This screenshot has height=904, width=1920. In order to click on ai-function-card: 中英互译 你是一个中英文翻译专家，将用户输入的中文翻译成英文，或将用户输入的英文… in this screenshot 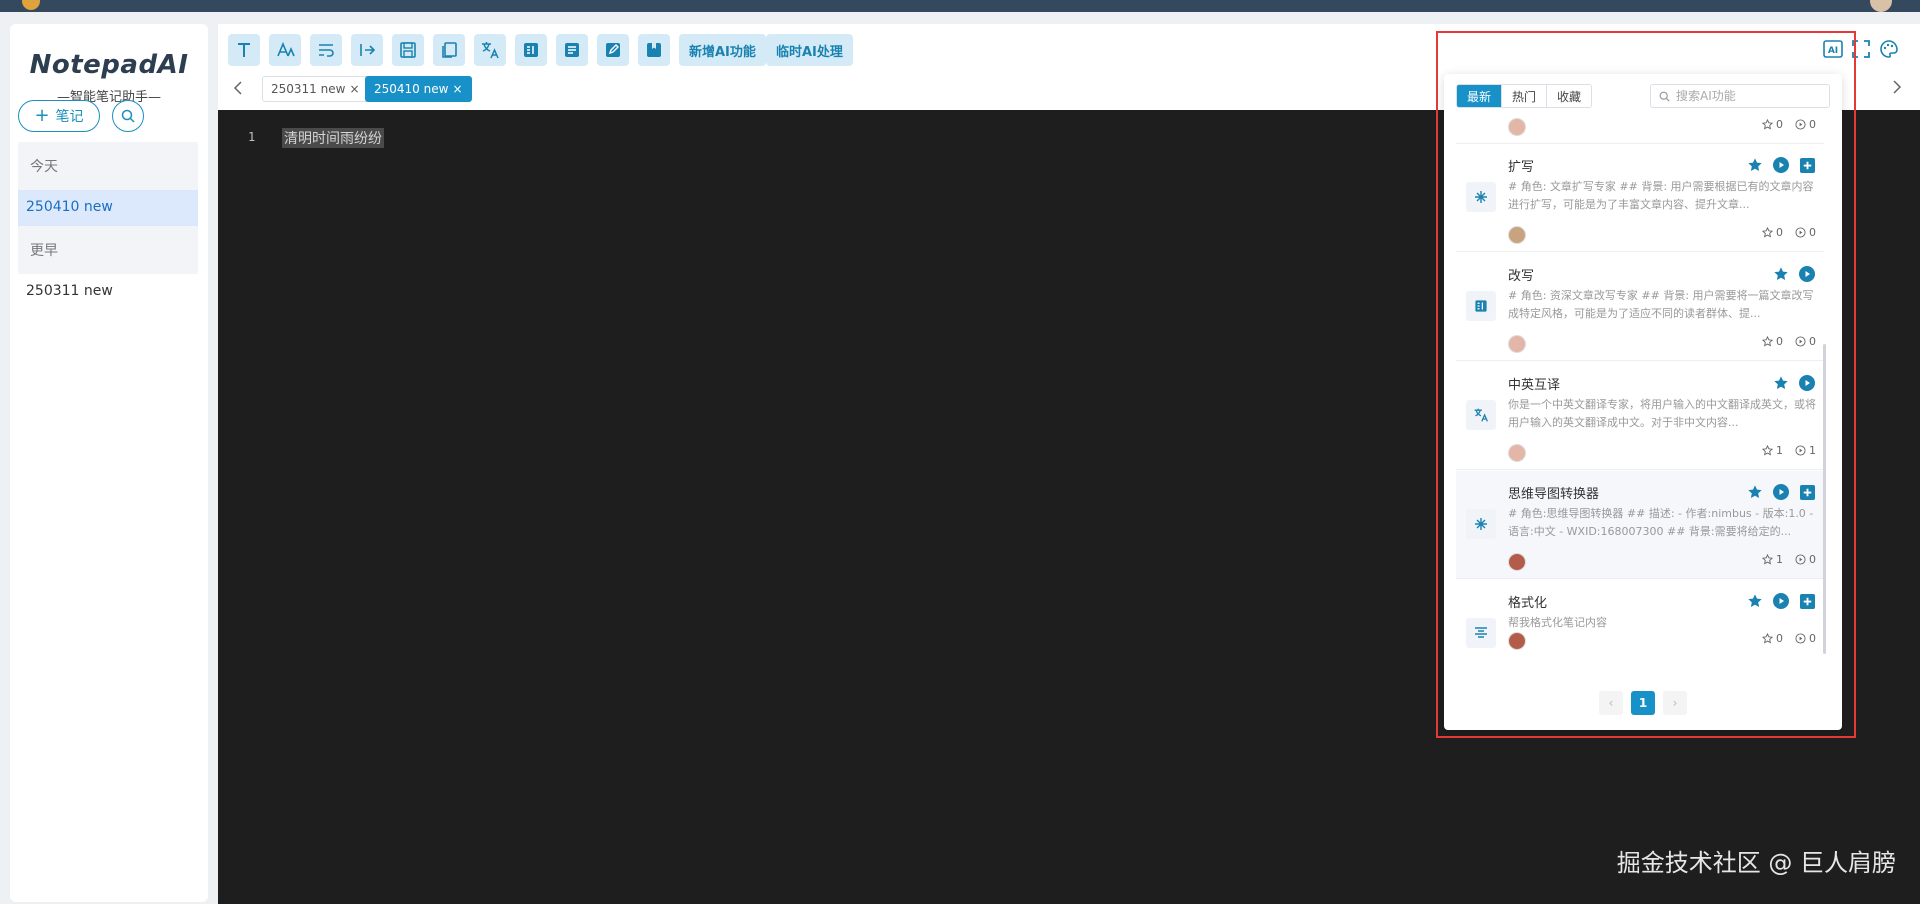, I will do `click(1640, 416)`.